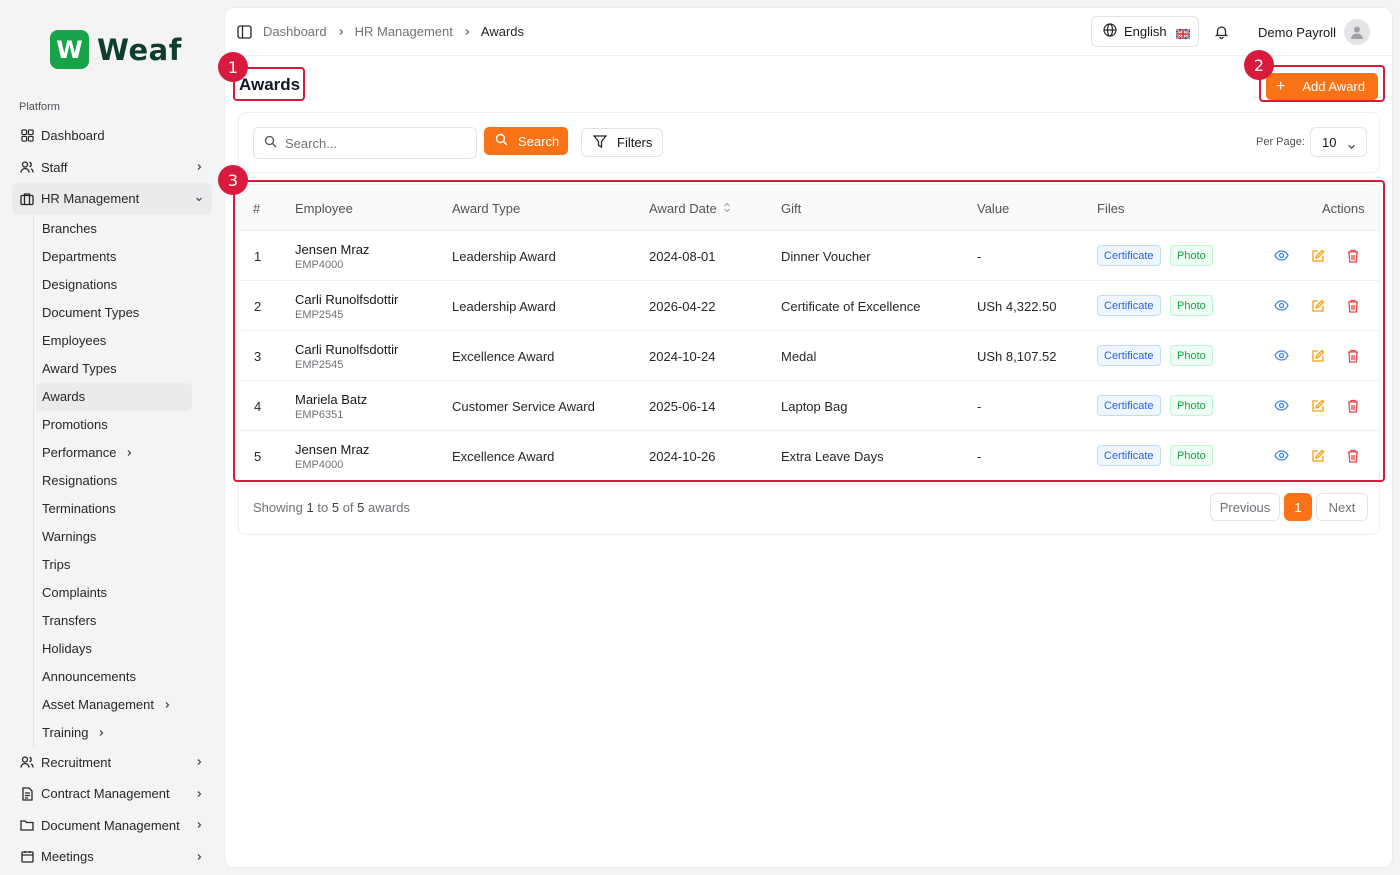 This screenshot has width=1400, height=875. Describe the element at coordinates (65, 732) in the screenshot. I see `subitem-label: Training` at that location.